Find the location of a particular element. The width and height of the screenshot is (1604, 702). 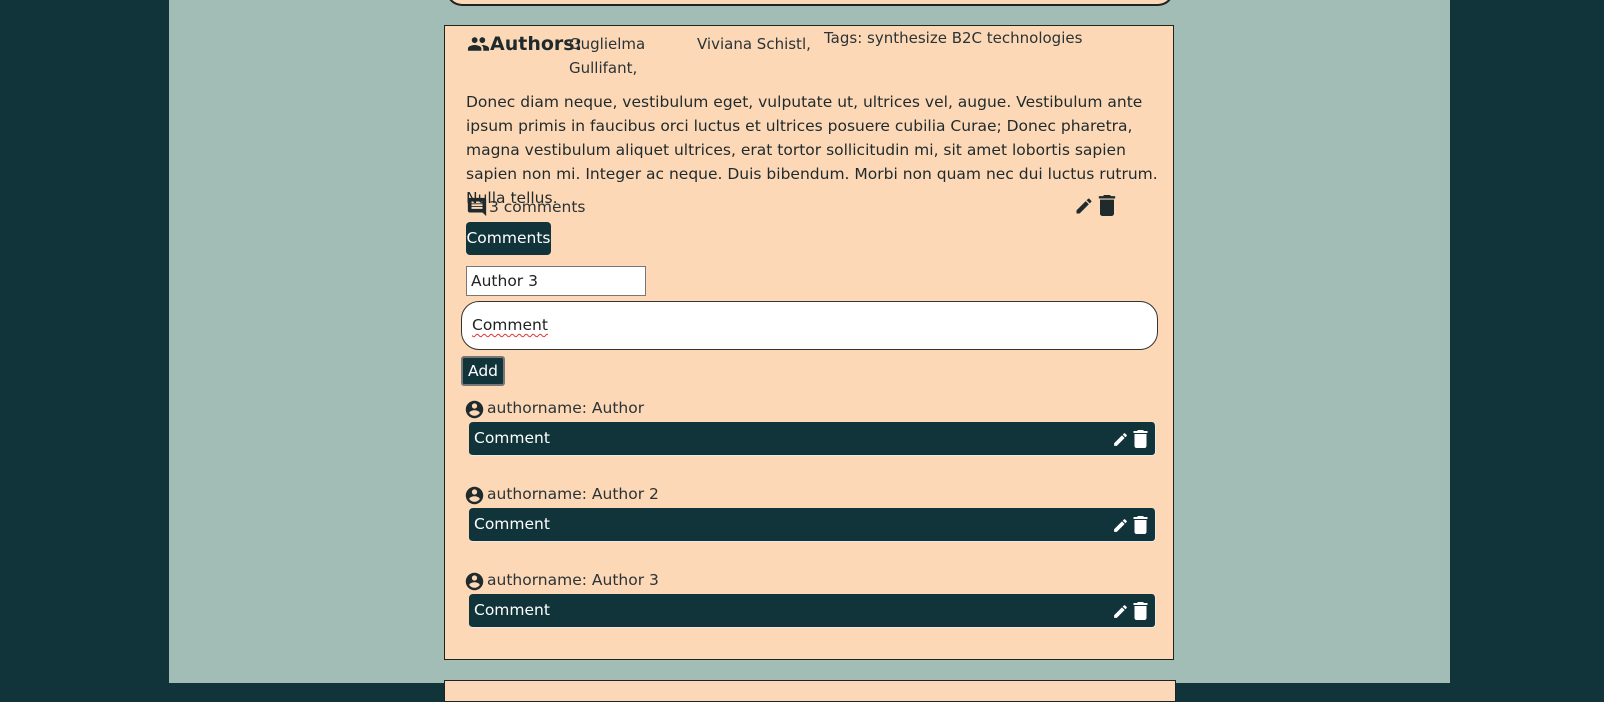

post-tags: Tags: synthesize B2C technologies is located at coordinates (953, 38).